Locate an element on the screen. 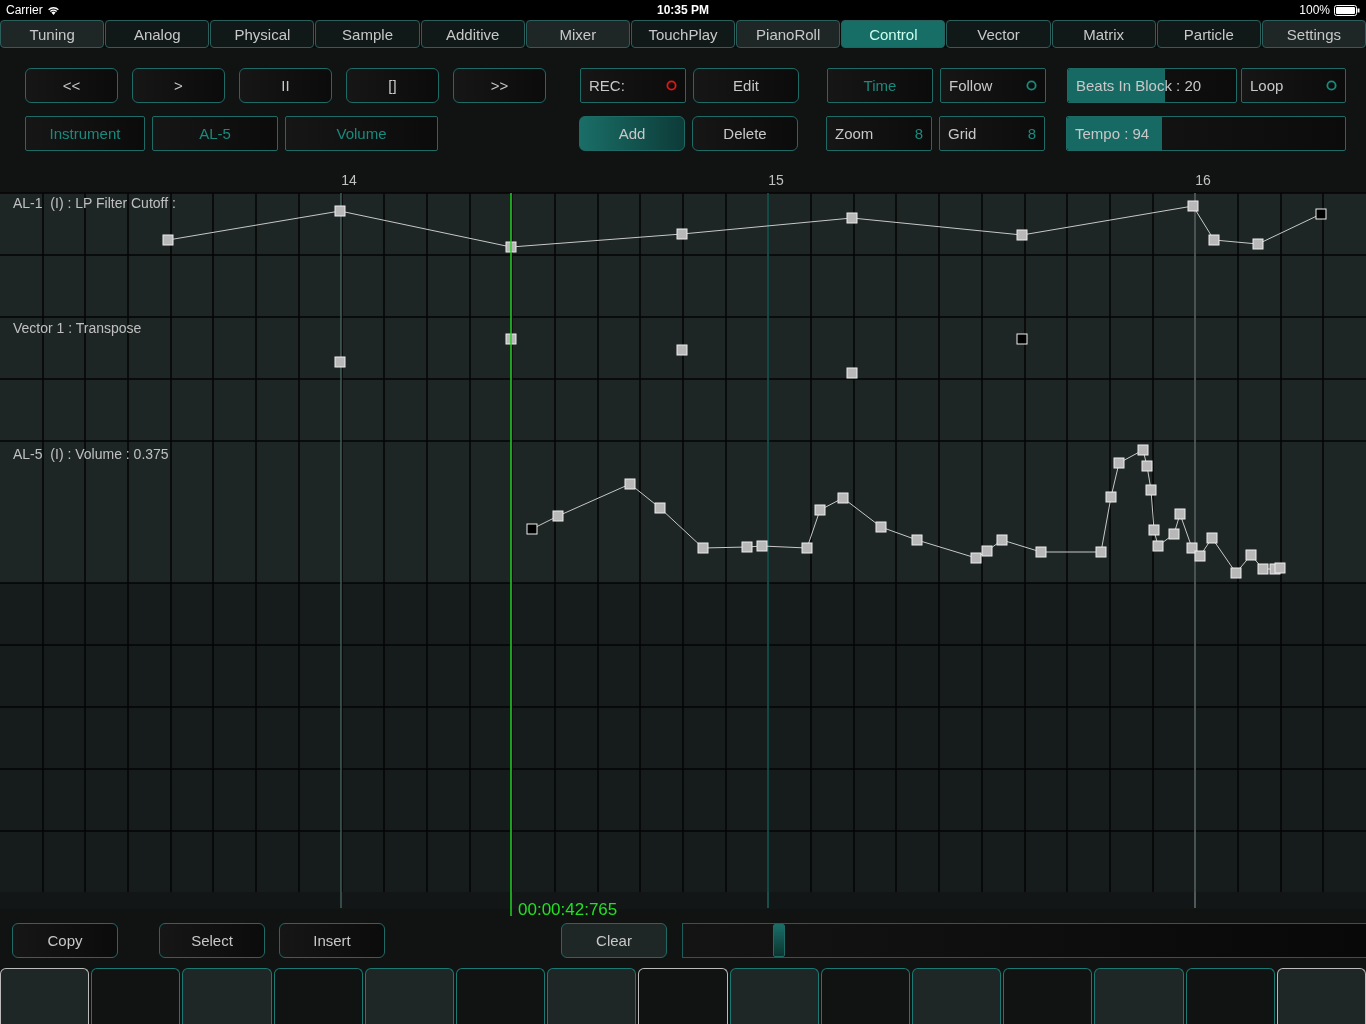 The width and height of the screenshot is (1366, 1024). ruler-label: 14 is located at coordinates (349, 180).